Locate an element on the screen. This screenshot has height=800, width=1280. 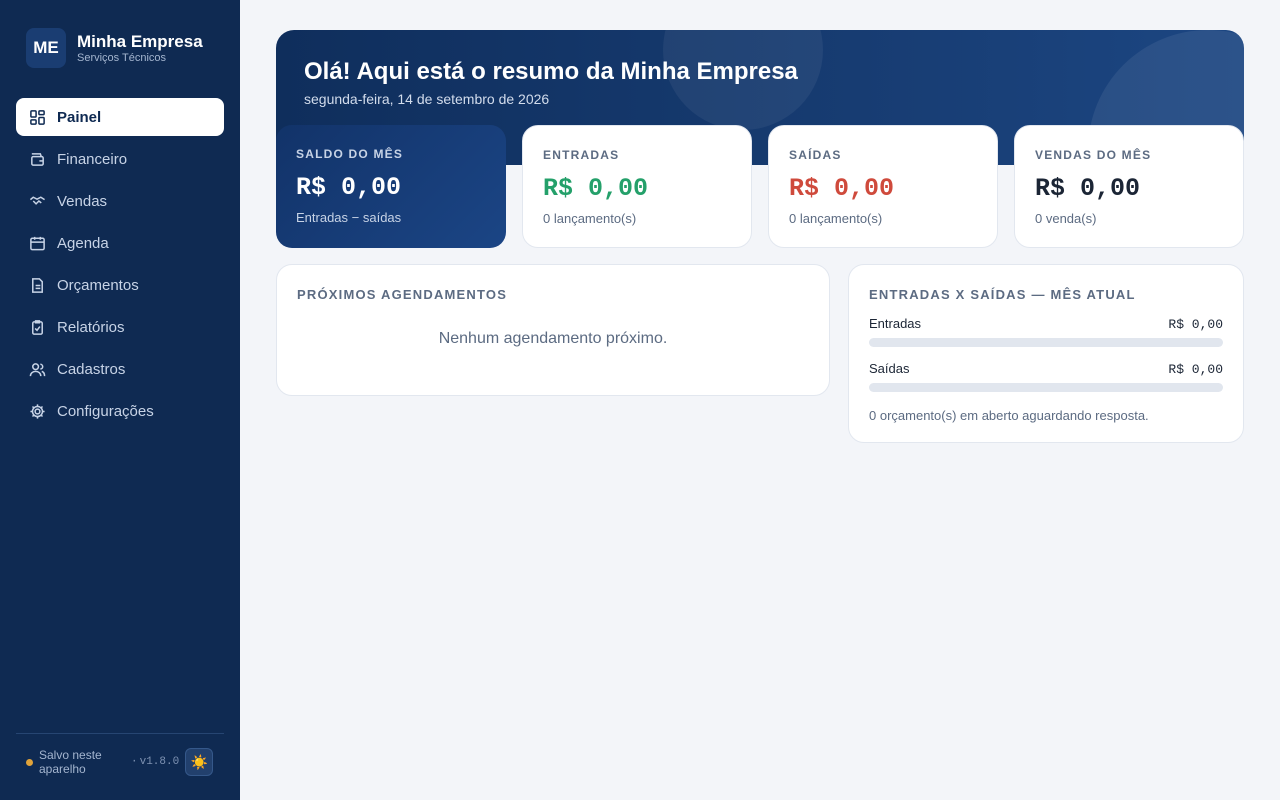
dashboard-icon is located at coordinates (37, 117).